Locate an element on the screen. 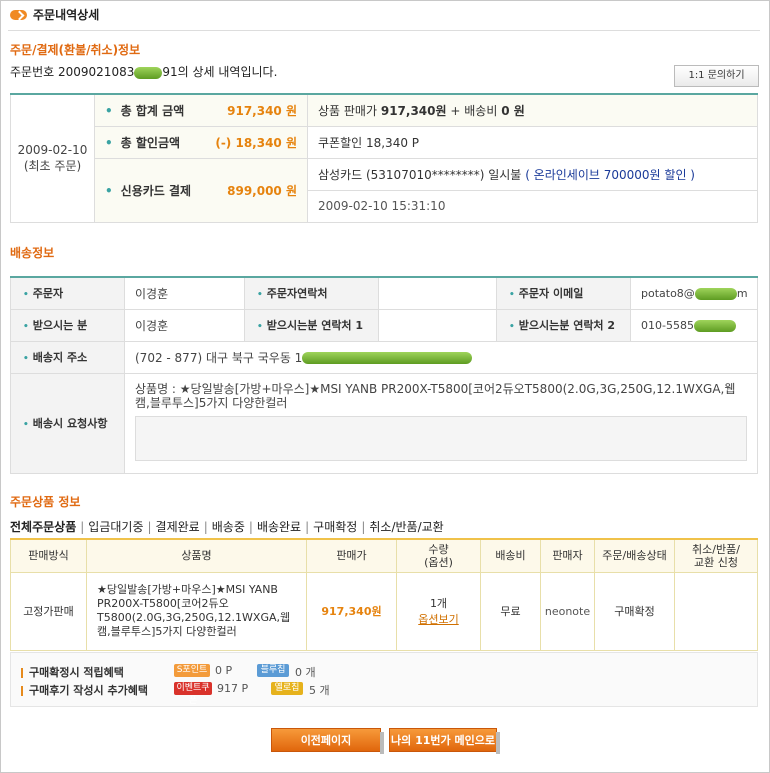 This screenshot has height=773, width=770. total-amount-label: 총 합계 금액 is located at coordinates (152, 110).